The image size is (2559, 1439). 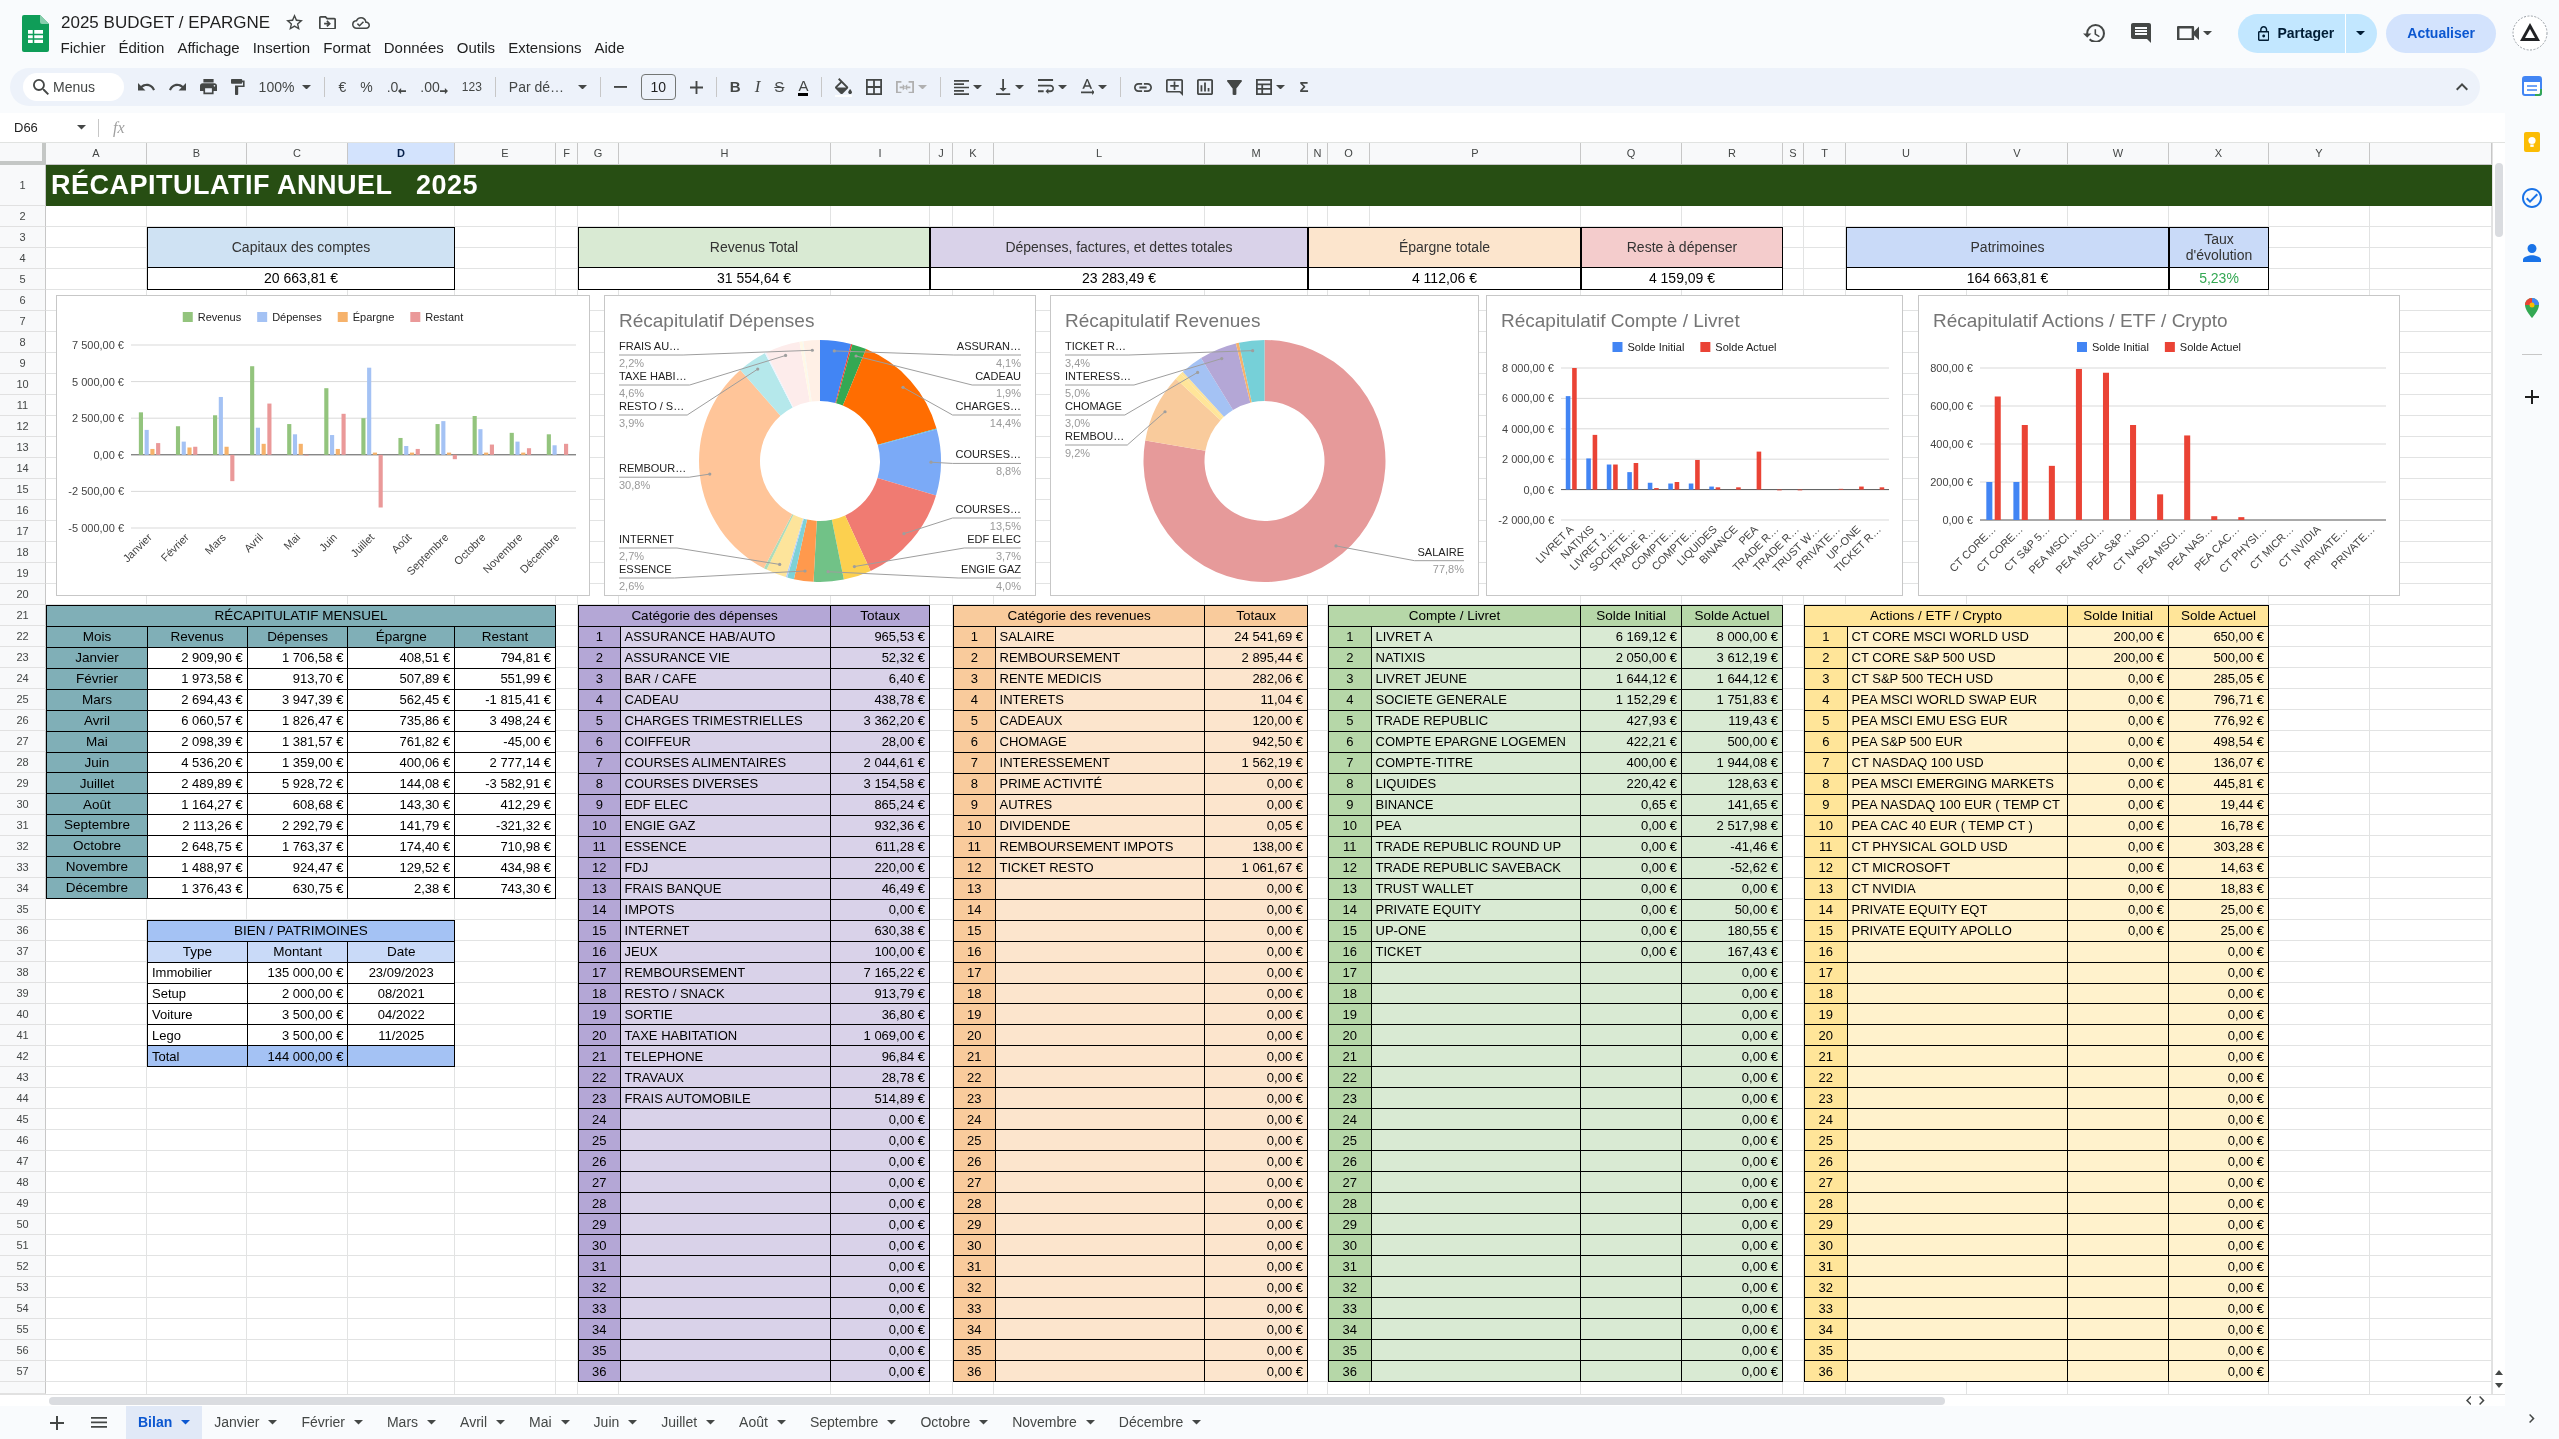 I want to click on row-header: 26, so click(x=23, y=720).